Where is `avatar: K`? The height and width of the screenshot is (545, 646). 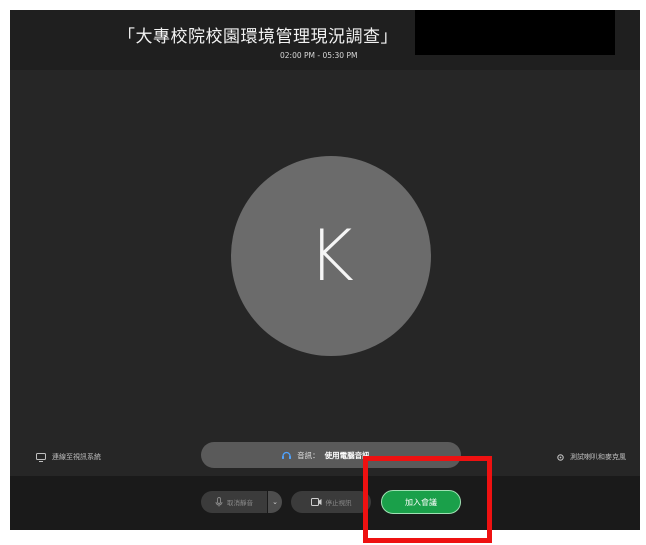 avatar: K is located at coordinates (331, 256).